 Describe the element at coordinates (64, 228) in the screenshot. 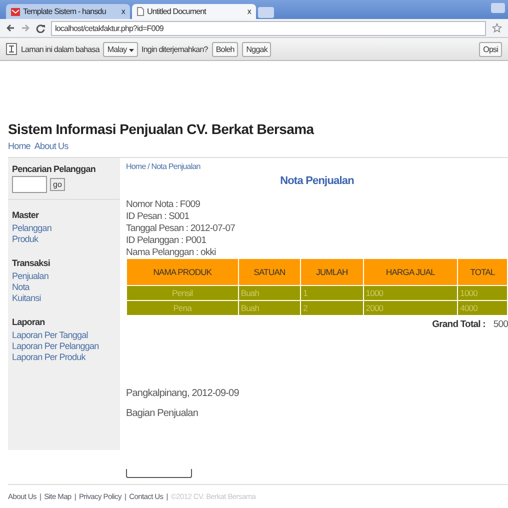

I see `sidebar-link: Pelanggan` at that location.